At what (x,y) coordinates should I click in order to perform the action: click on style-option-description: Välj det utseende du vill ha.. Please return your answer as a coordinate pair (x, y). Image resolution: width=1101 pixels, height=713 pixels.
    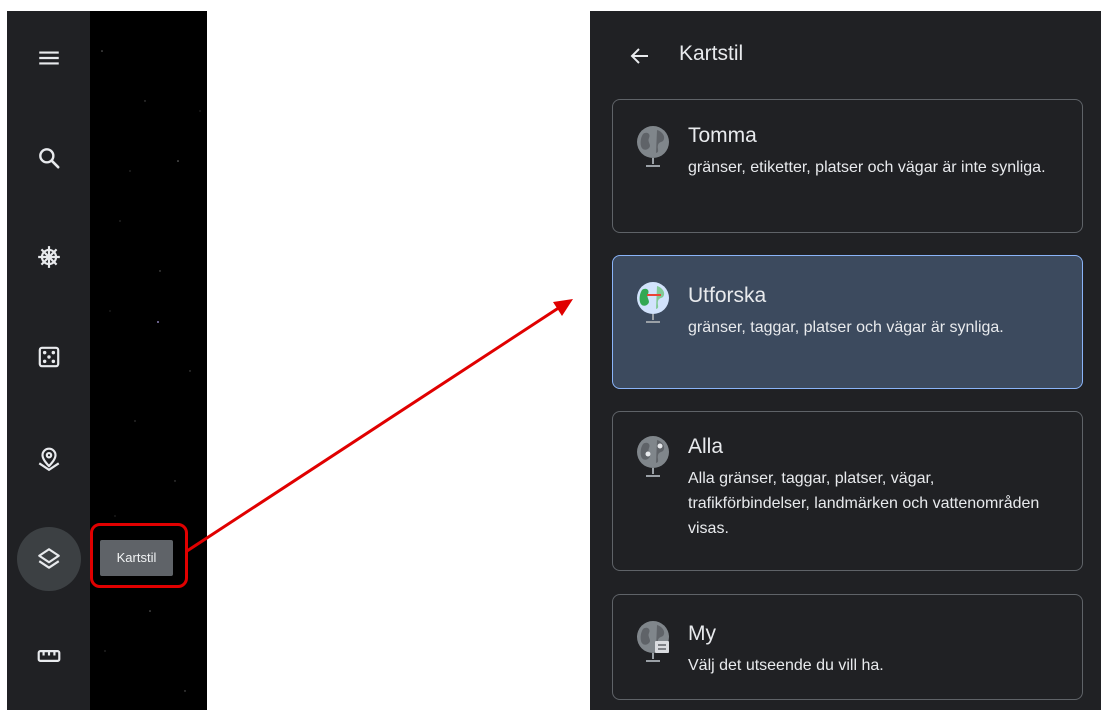
    Looking at the image, I should click on (786, 665).